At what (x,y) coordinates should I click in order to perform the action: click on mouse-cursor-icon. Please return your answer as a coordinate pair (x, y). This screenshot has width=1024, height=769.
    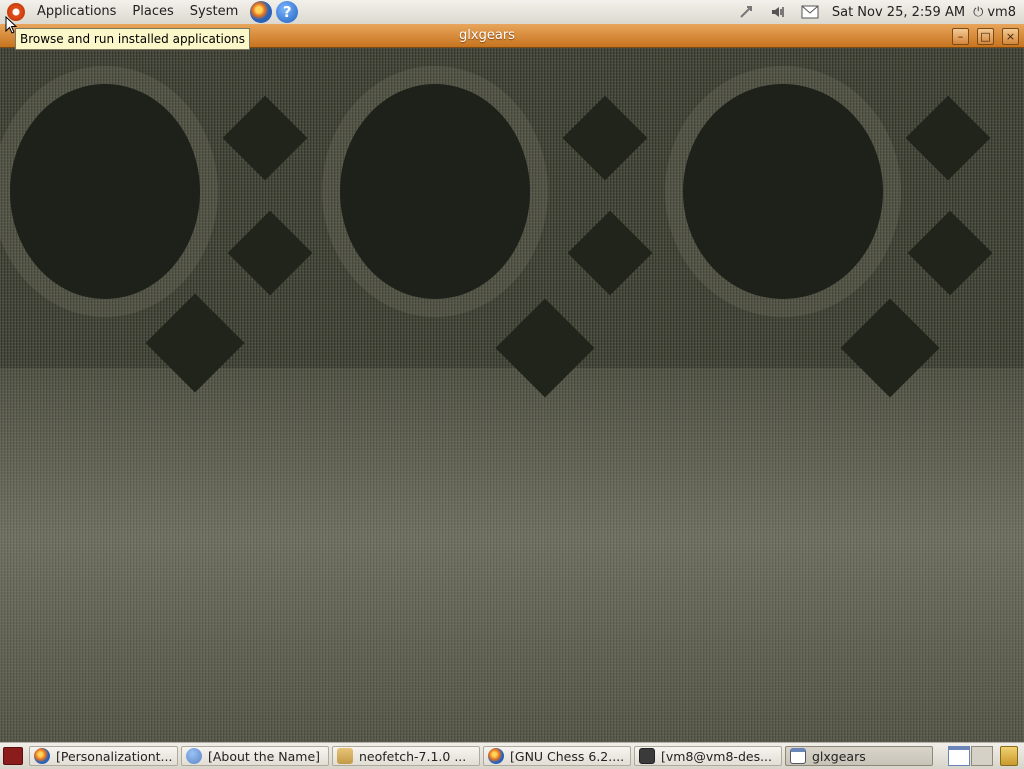
    Looking at the image, I should click on (11, 25).